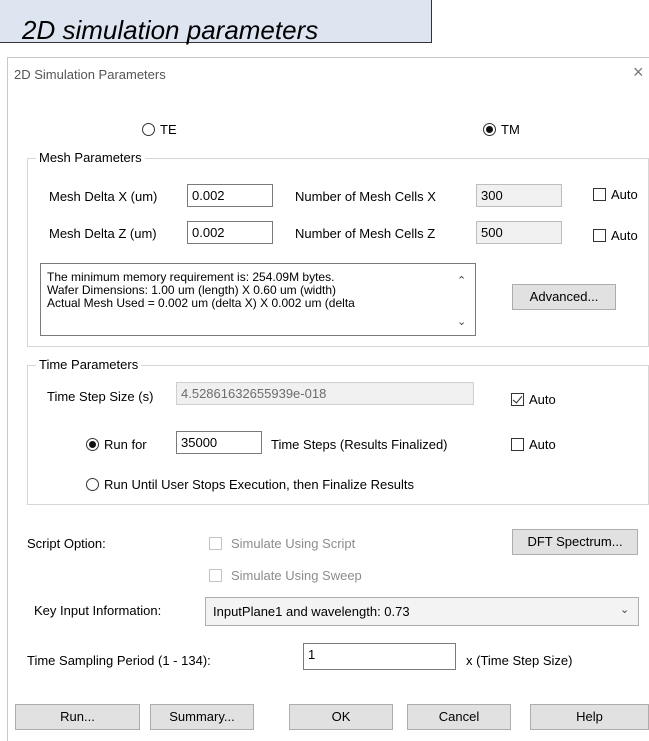  I want to click on mesh-delta-z-label: Mesh Delta Z (um), so click(103, 233).